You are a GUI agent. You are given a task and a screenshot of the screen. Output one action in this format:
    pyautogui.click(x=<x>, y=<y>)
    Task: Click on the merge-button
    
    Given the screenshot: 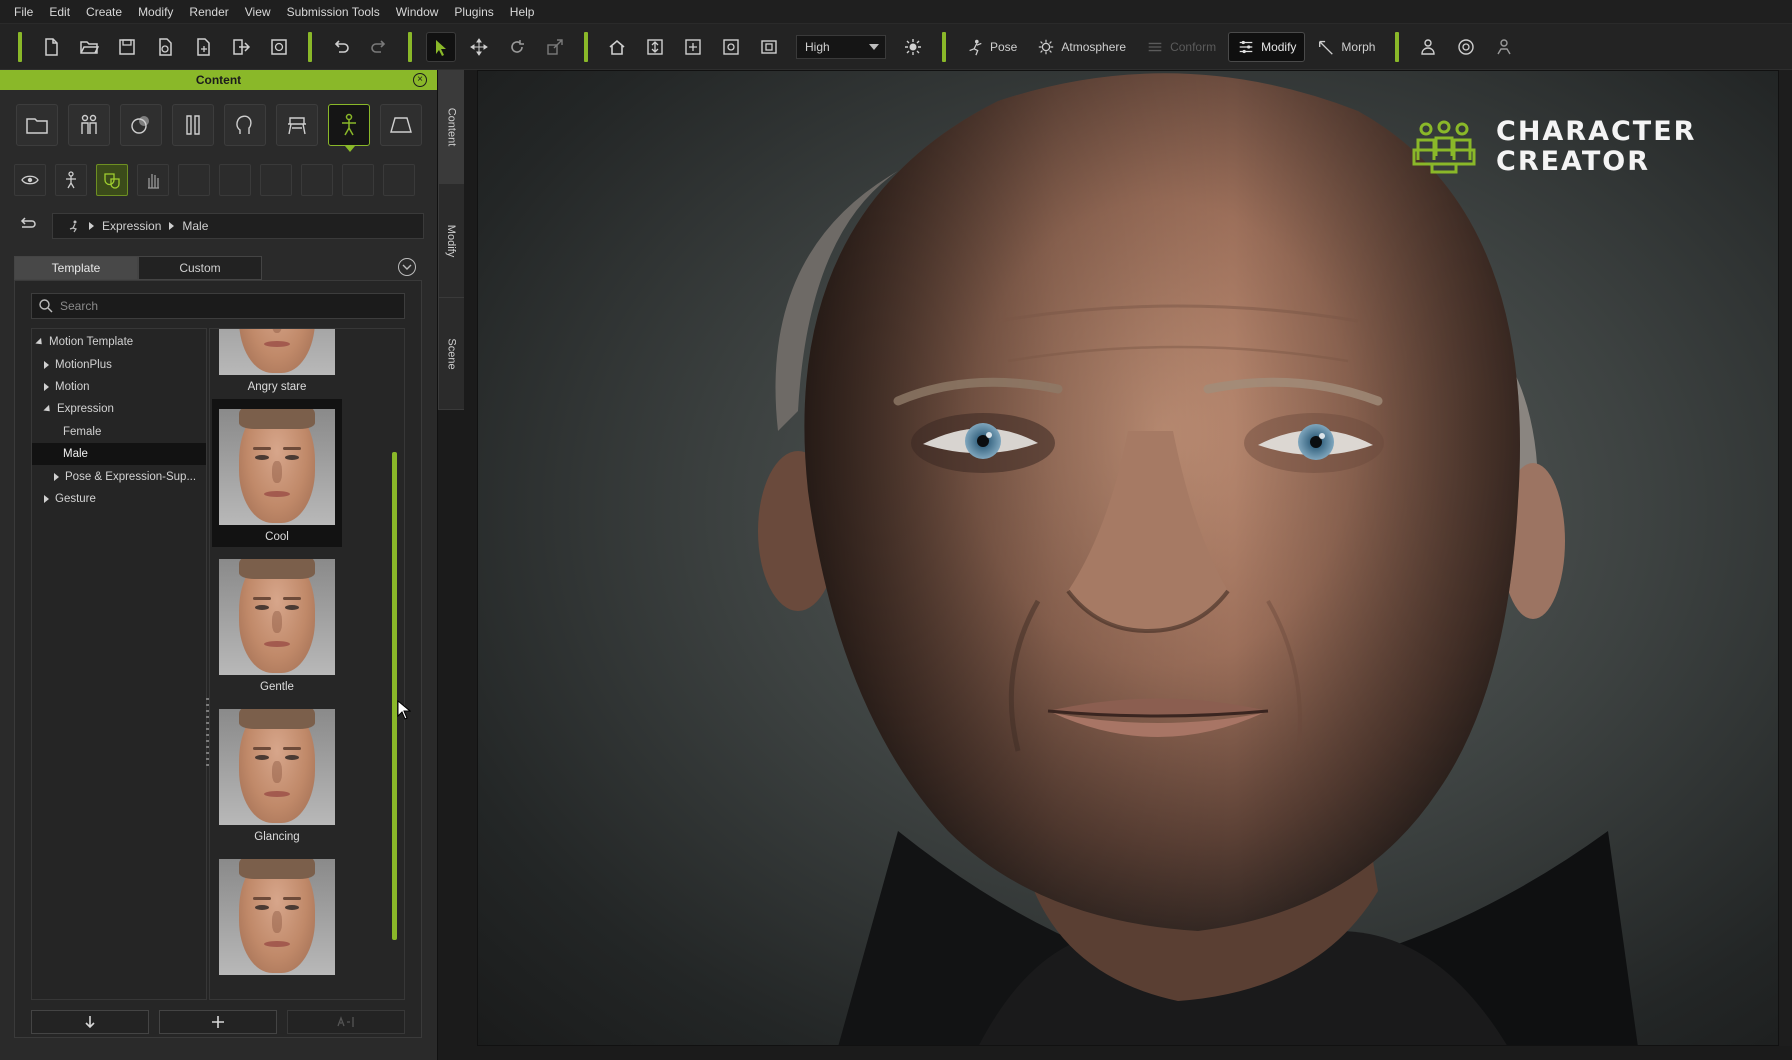 What is the action you would take?
    pyautogui.click(x=203, y=47)
    